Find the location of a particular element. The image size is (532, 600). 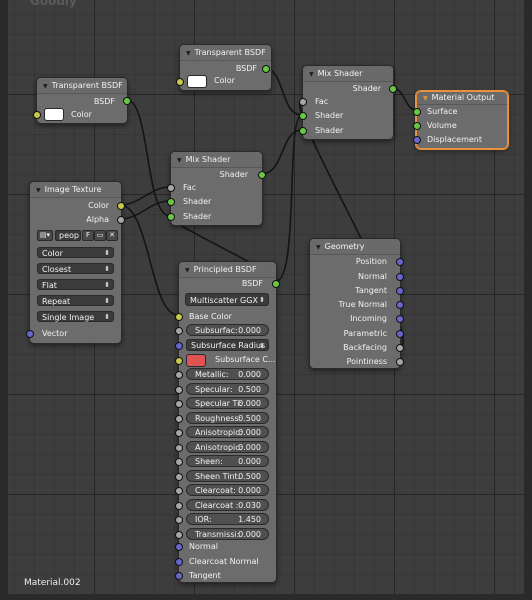

node-header: ▼ Image Texture is located at coordinates (75, 190).